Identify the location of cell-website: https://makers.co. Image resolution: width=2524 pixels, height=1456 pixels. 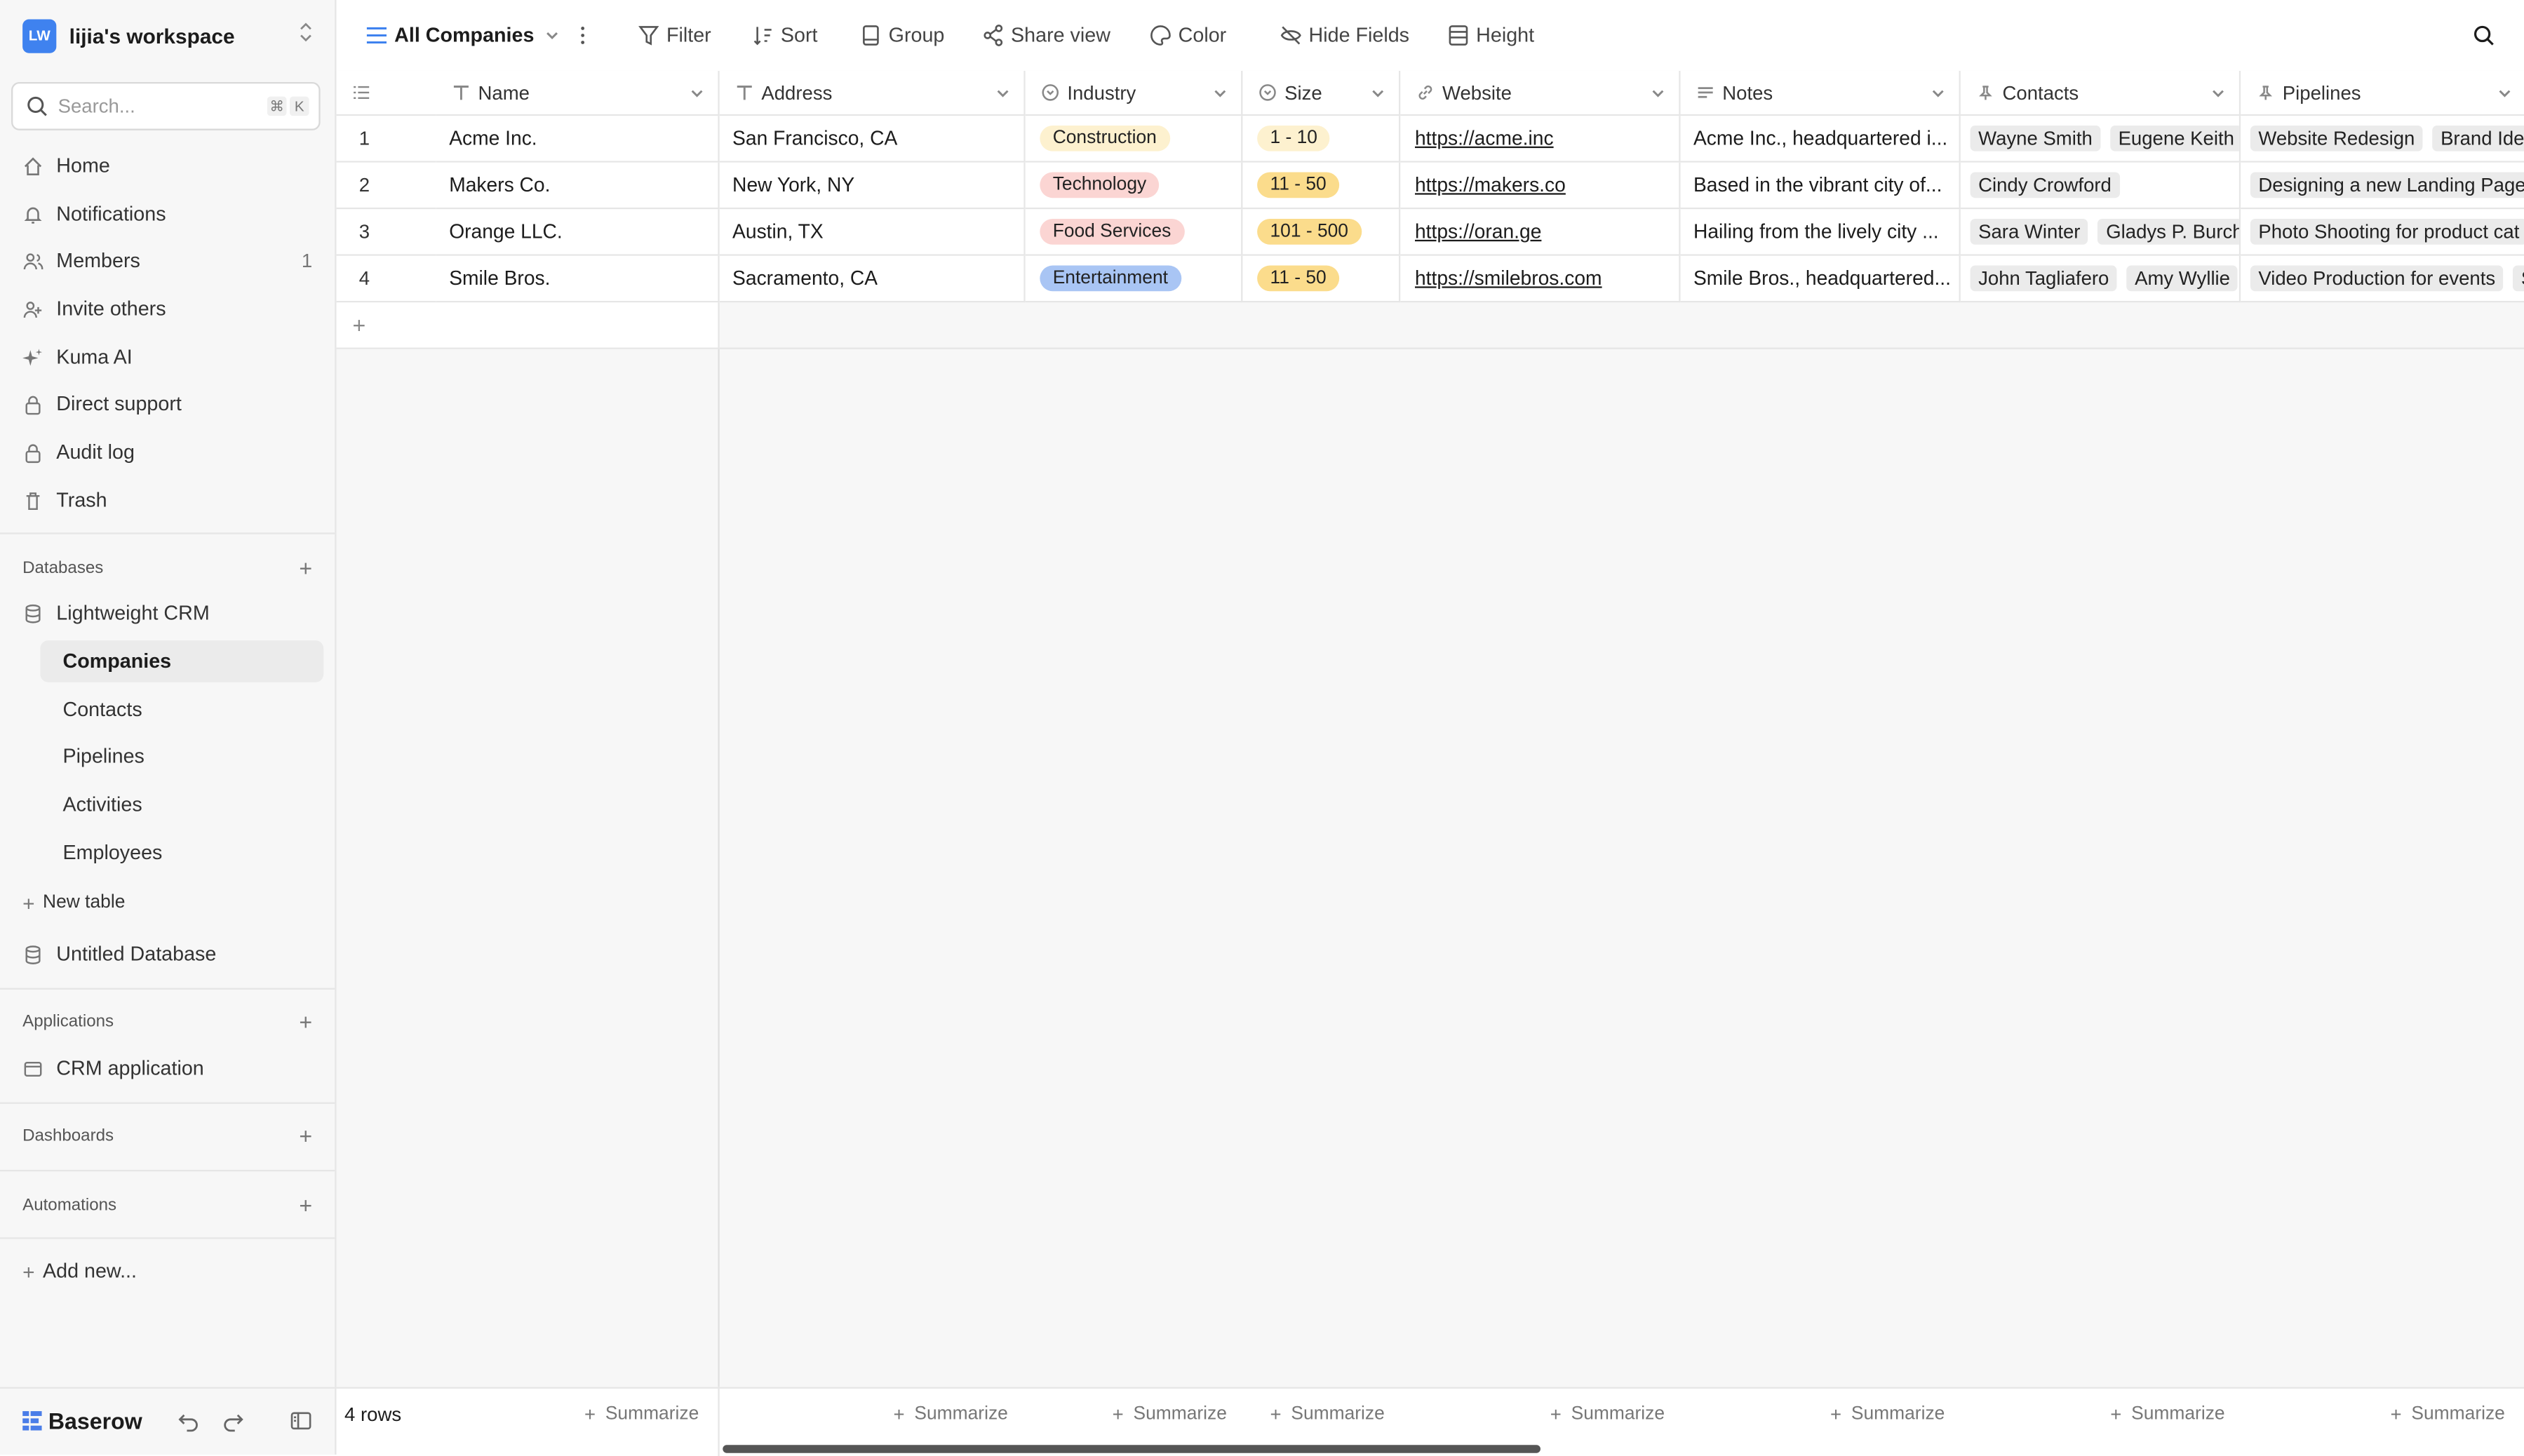
(1540, 186).